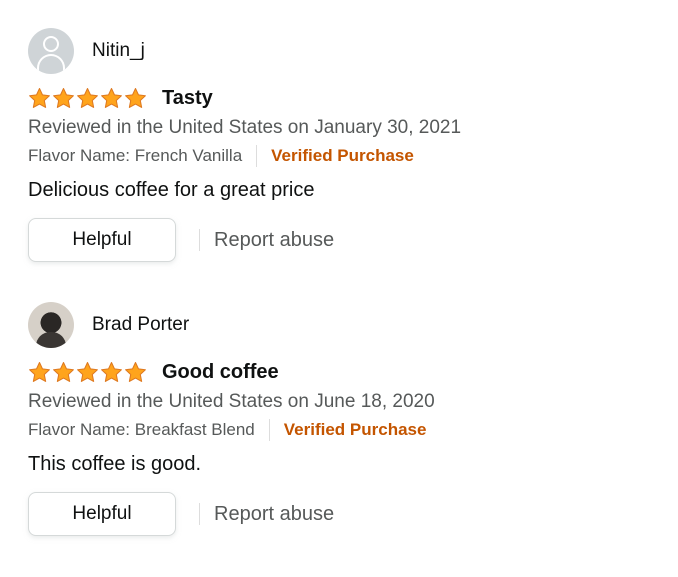 This screenshot has width=678, height=577. I want to click on review-body: This coffee is good., so click(115, 464).